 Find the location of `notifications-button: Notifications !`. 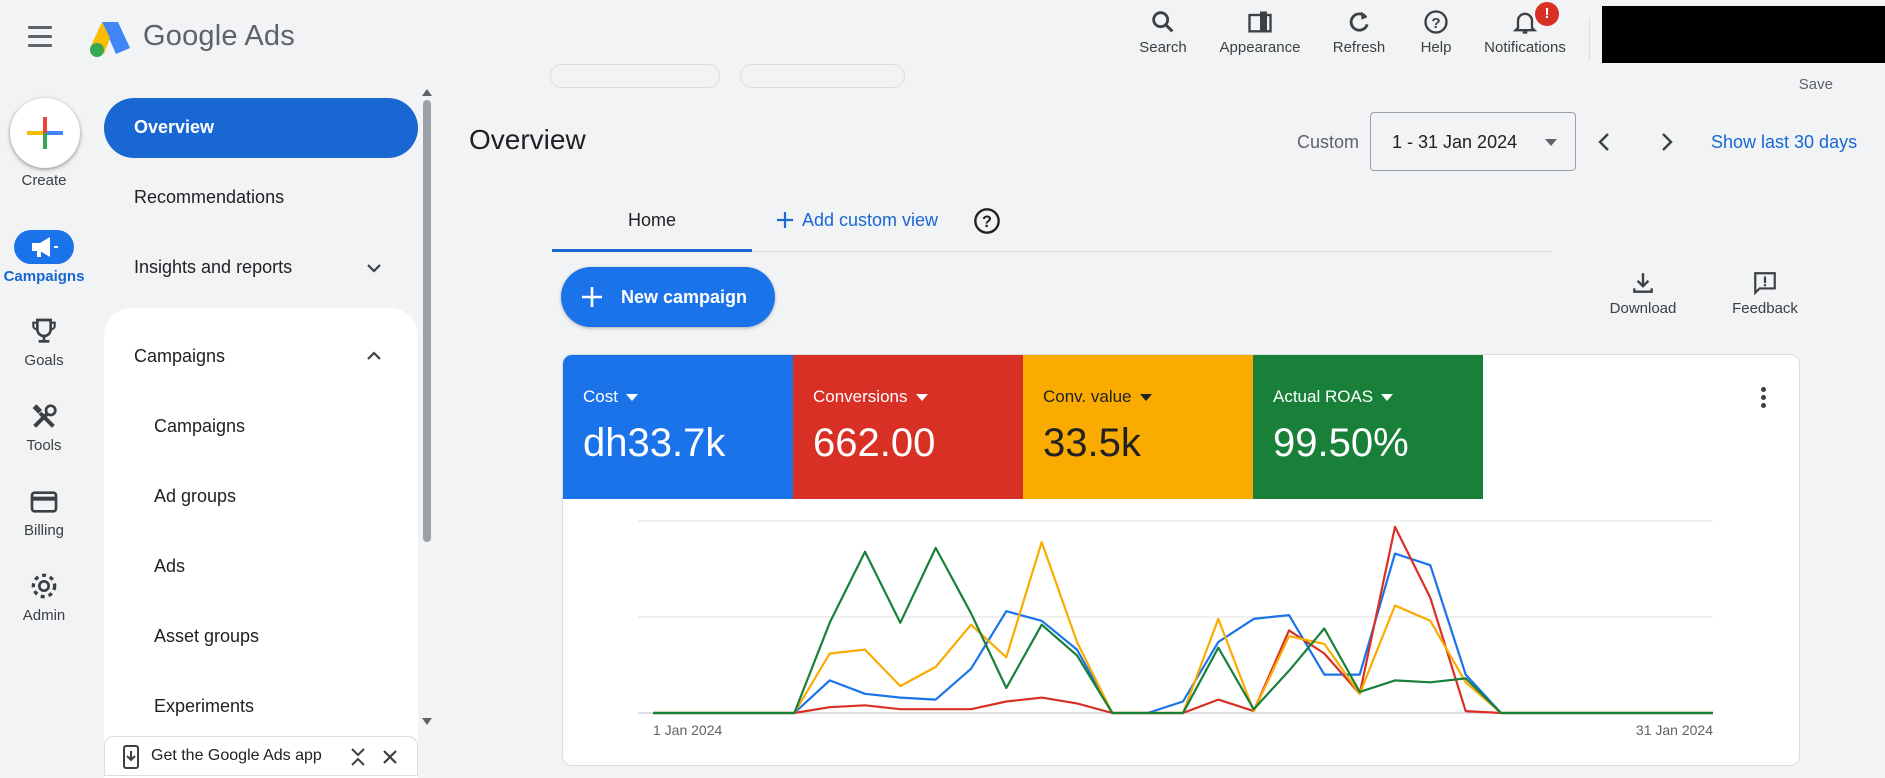

notifications-button: Notifications ! is located at coordinates (1525, 29).